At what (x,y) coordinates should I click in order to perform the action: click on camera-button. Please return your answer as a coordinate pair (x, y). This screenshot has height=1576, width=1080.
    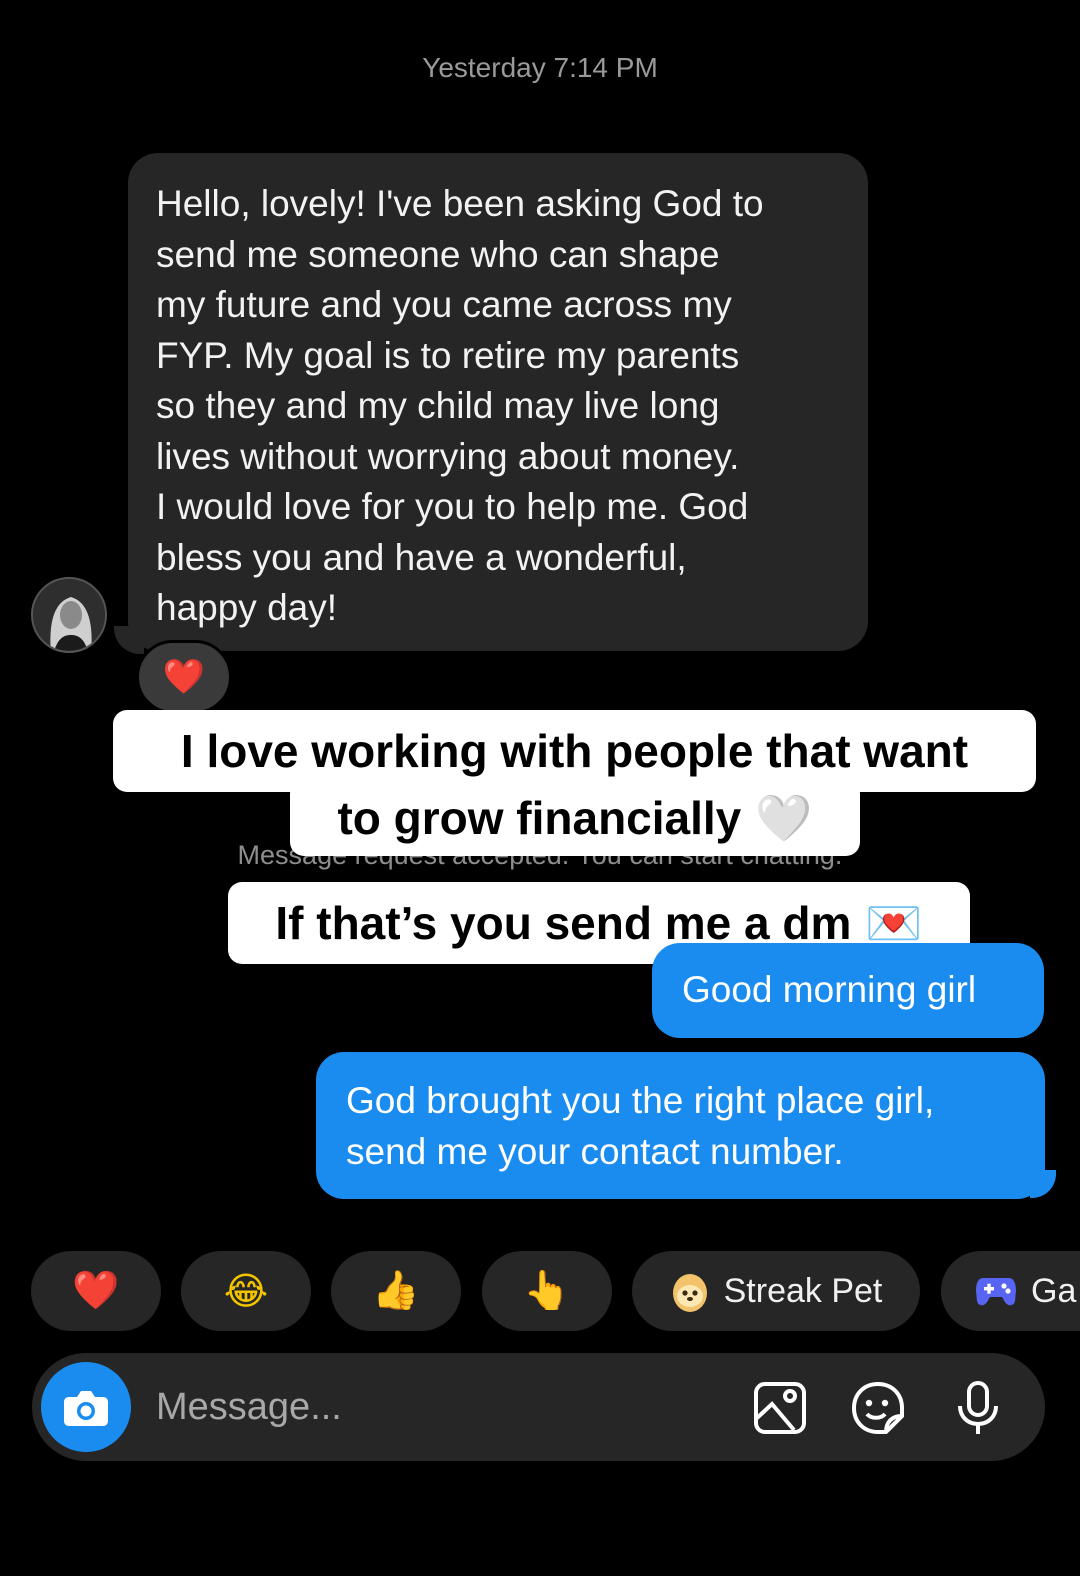
    Looking at the image, I should click on (86, 1407).